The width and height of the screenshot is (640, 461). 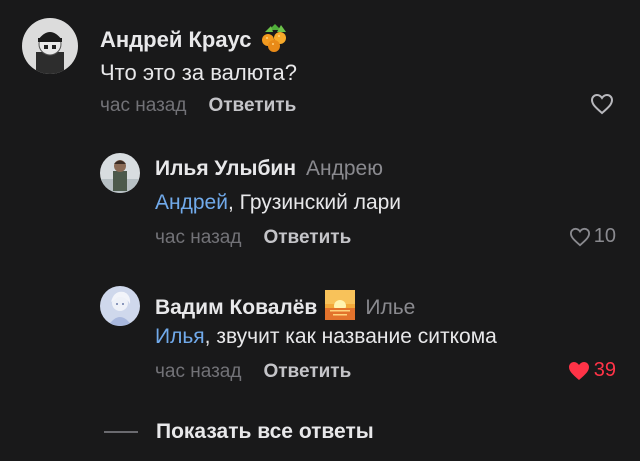 What do you see at coordinates (592, 236) in the screenshot?
I see `like-button: 10` at bounding box center [592, 236].